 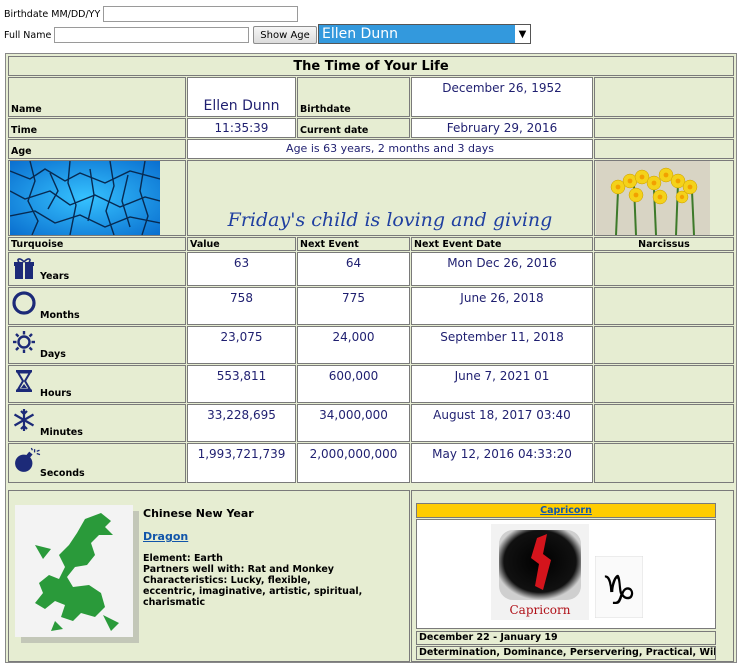 I want to click on next-event-cell: 34,000,000, so click(x=353, y=415).